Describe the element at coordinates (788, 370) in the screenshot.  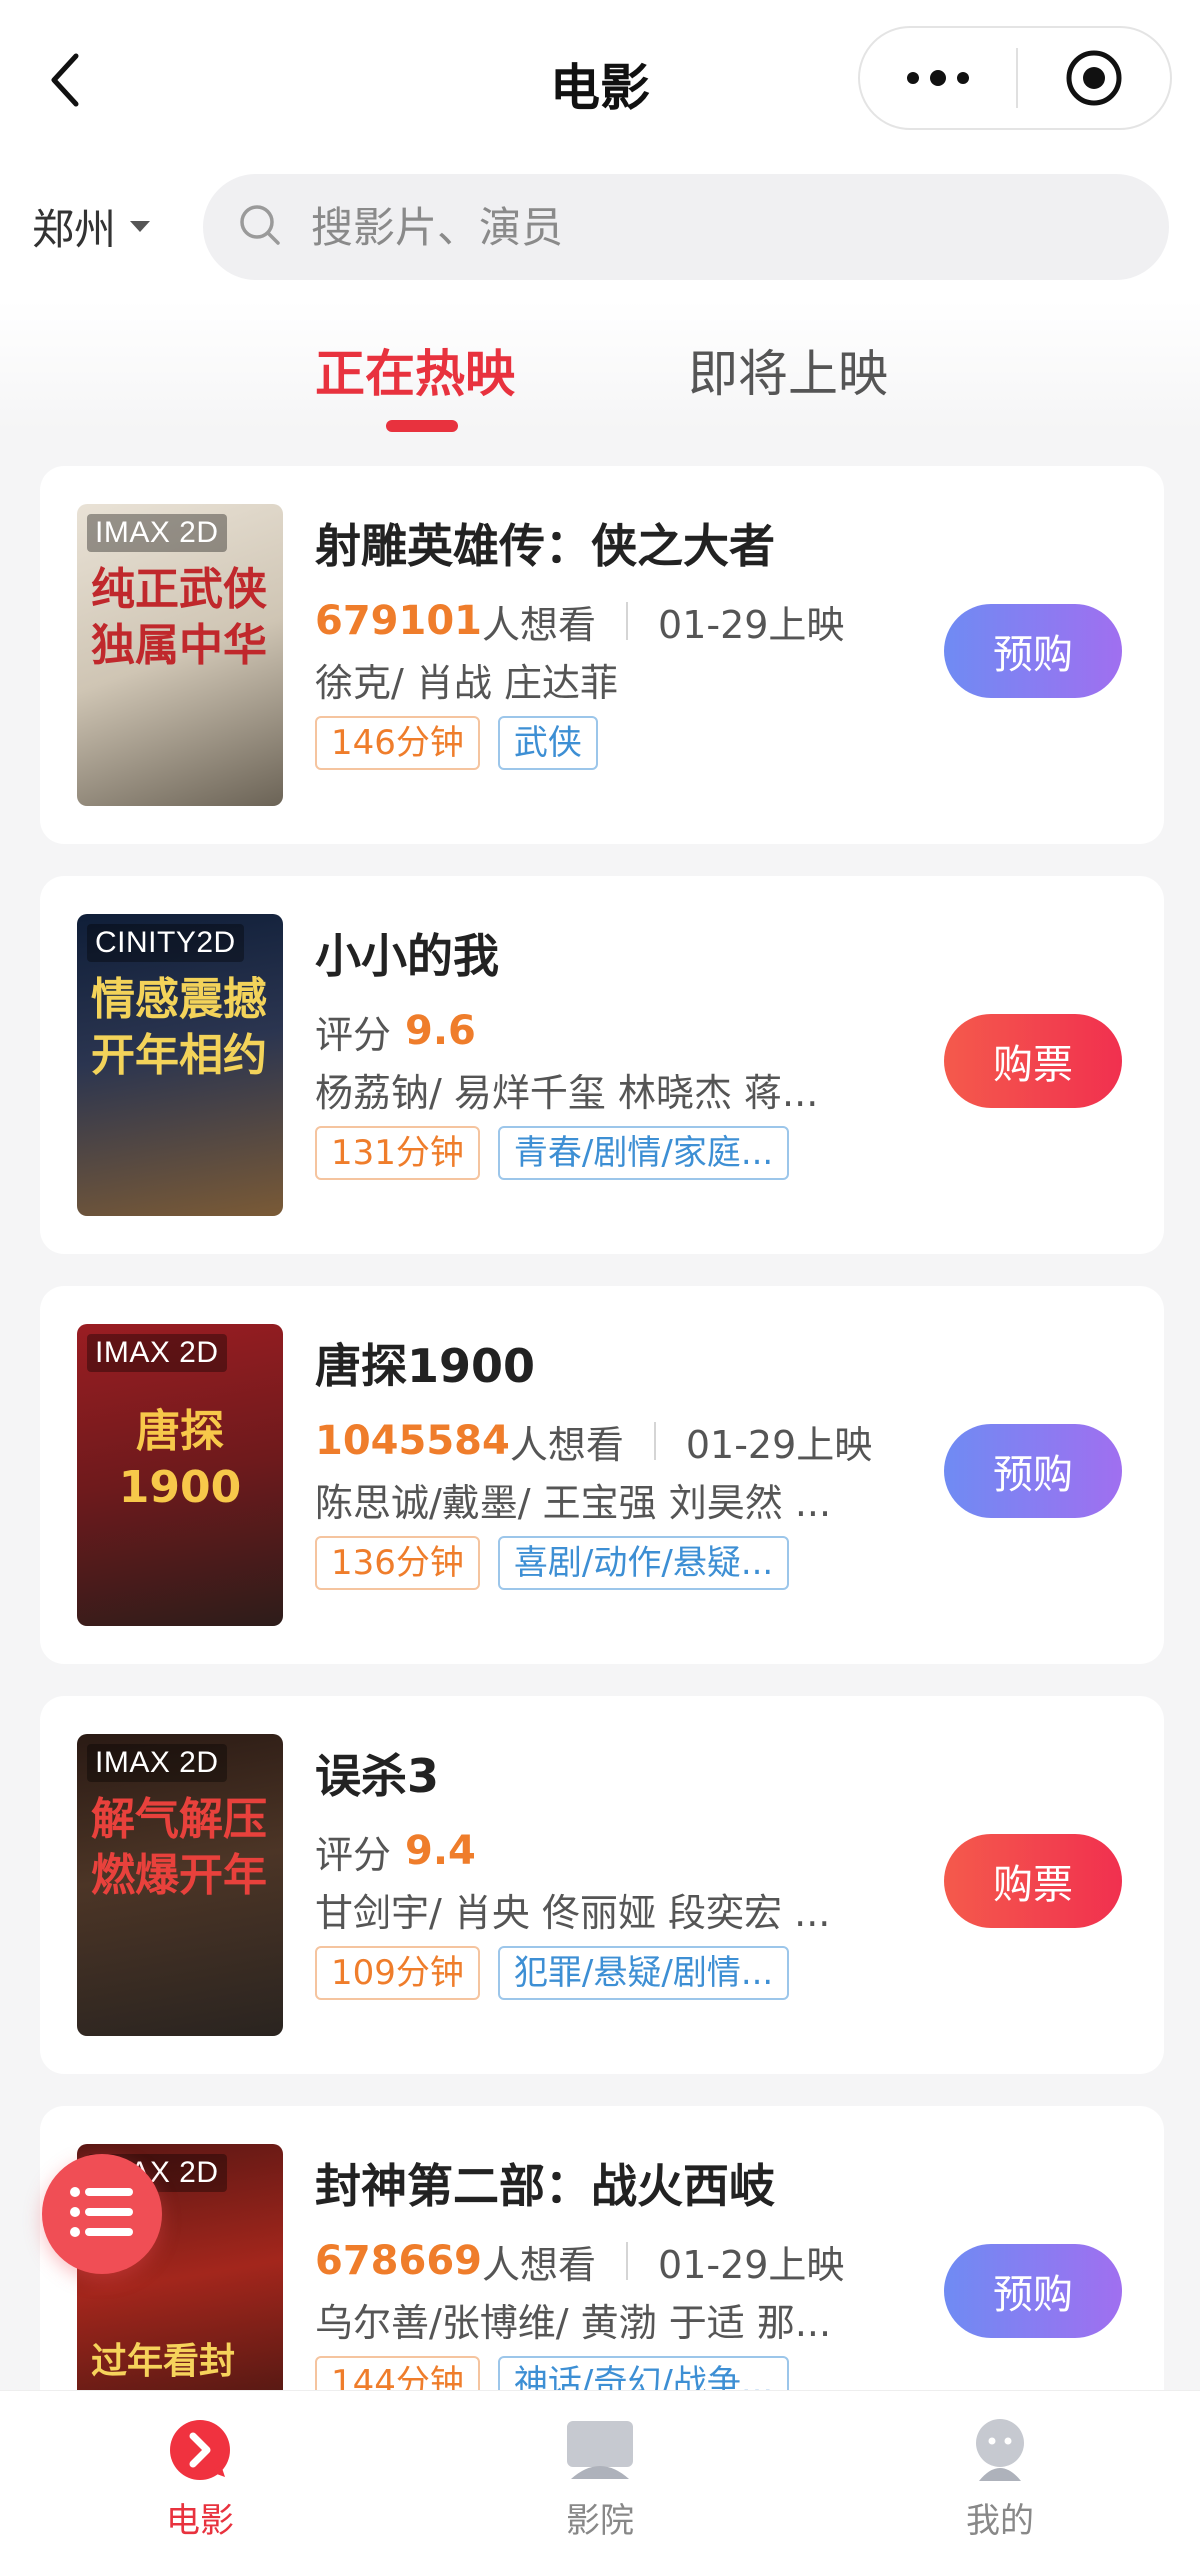
I see `tab-coming-soon: 即将上映` at that location.